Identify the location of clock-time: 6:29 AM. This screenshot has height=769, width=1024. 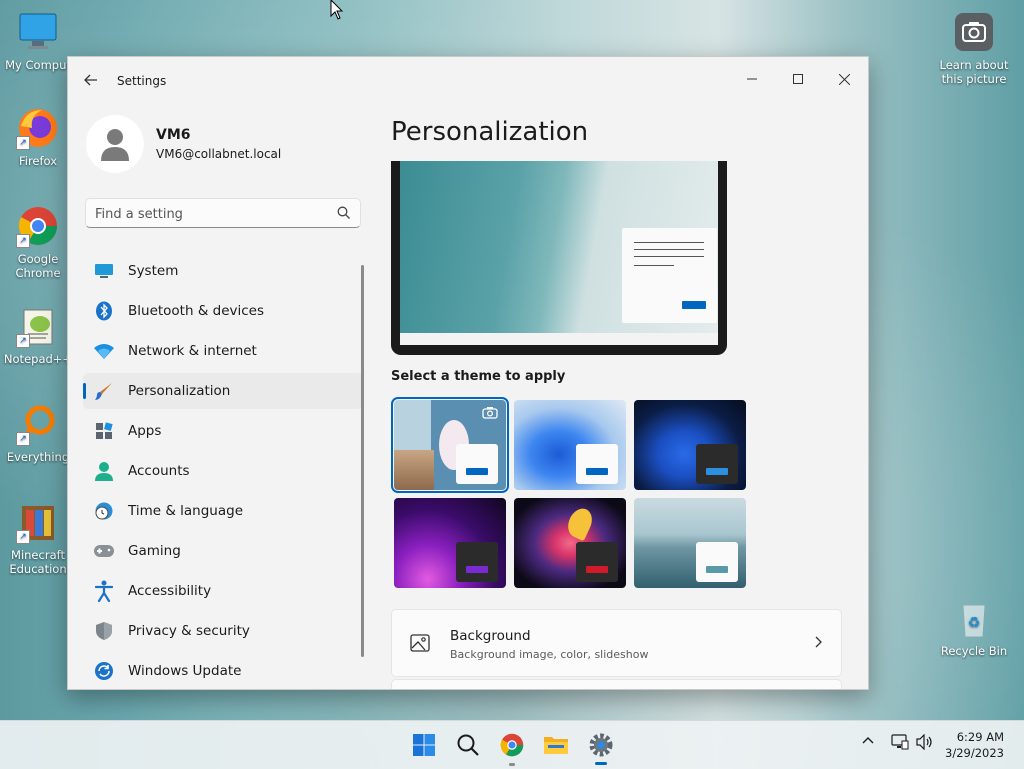
(980, 737).